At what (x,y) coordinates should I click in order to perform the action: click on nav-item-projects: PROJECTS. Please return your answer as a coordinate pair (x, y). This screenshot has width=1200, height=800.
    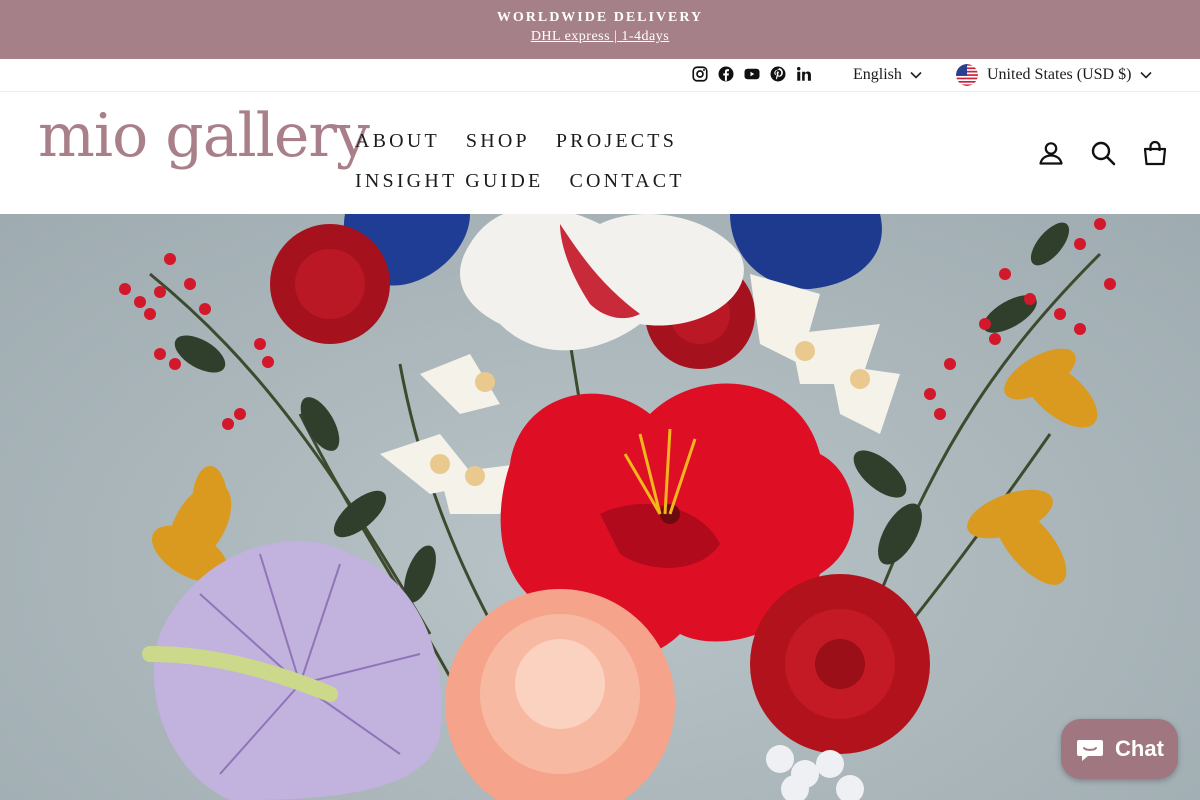
    Looking at the image, I should click on (616, 141).